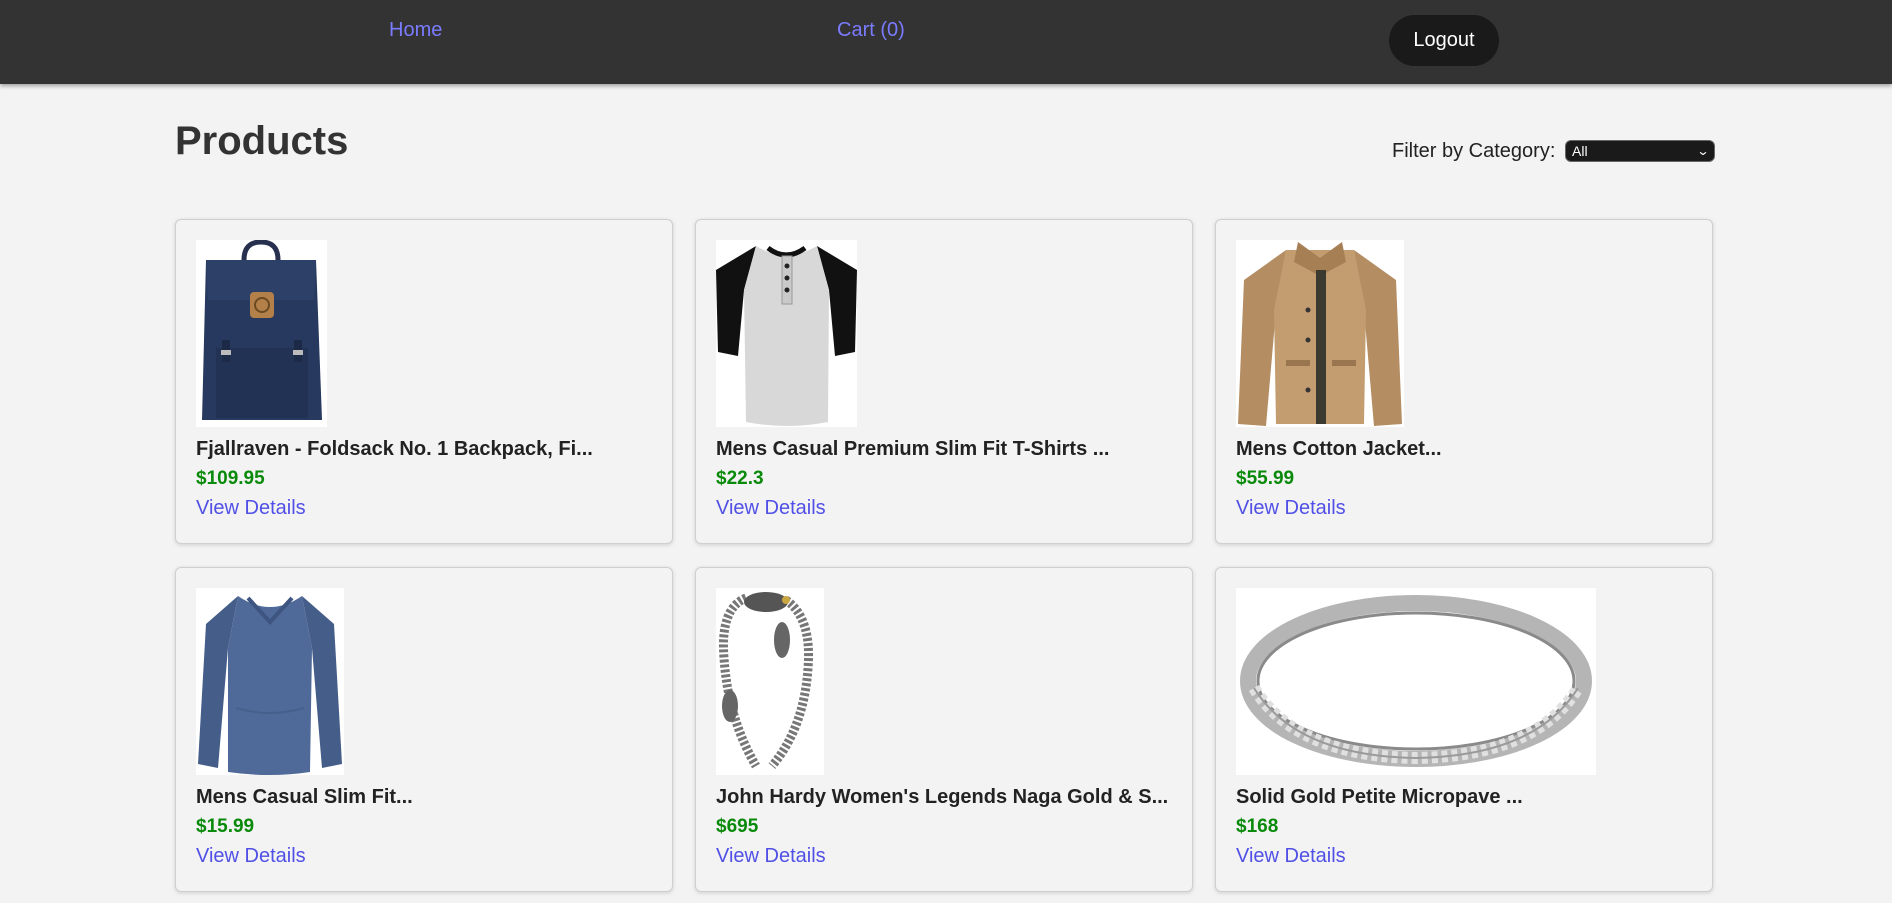 Image resolution: width=1892 pixels, height=903 pixels. I want to click on category-filter-value: All, so click(1580, 151).